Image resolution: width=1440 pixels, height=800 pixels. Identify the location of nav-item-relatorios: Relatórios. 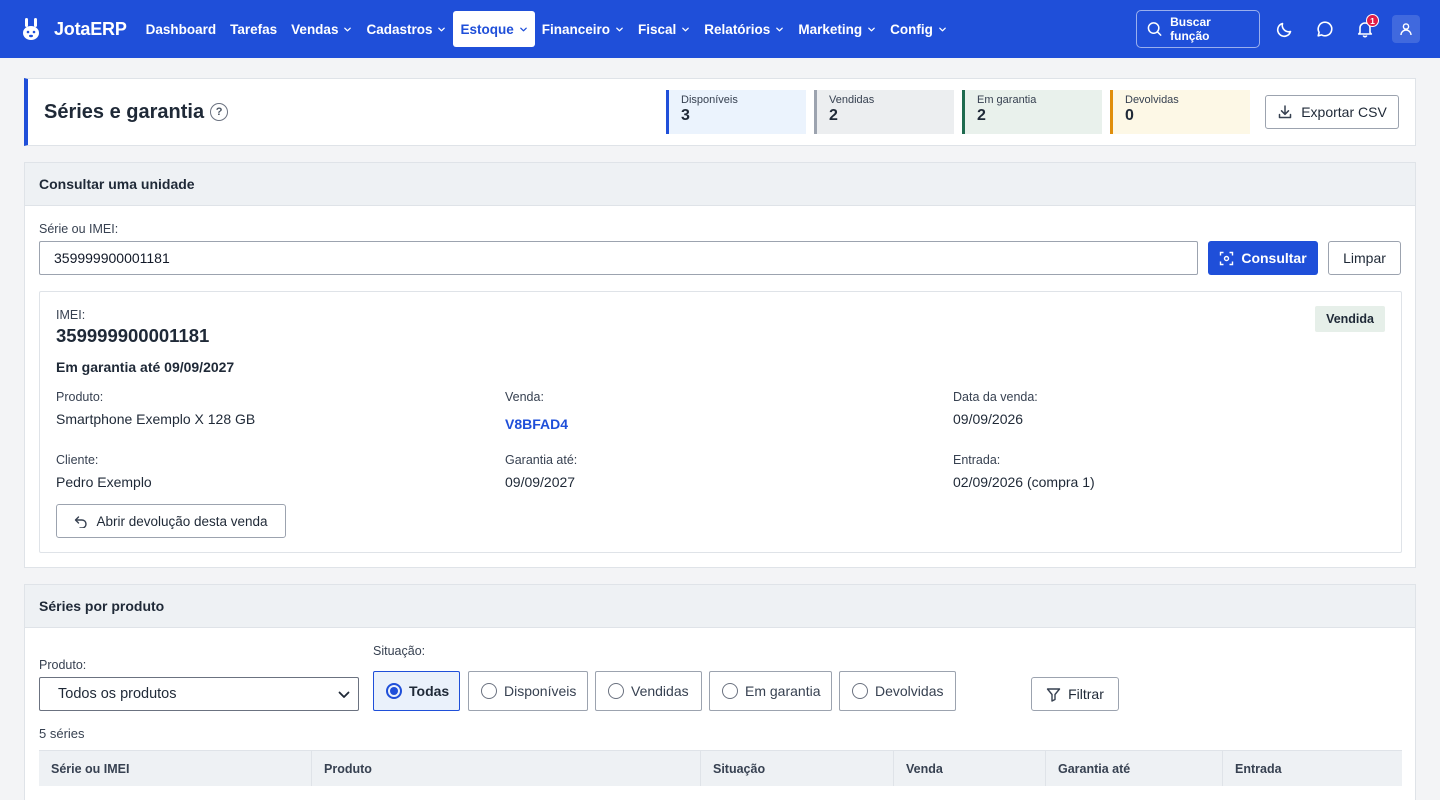
(744, 29).